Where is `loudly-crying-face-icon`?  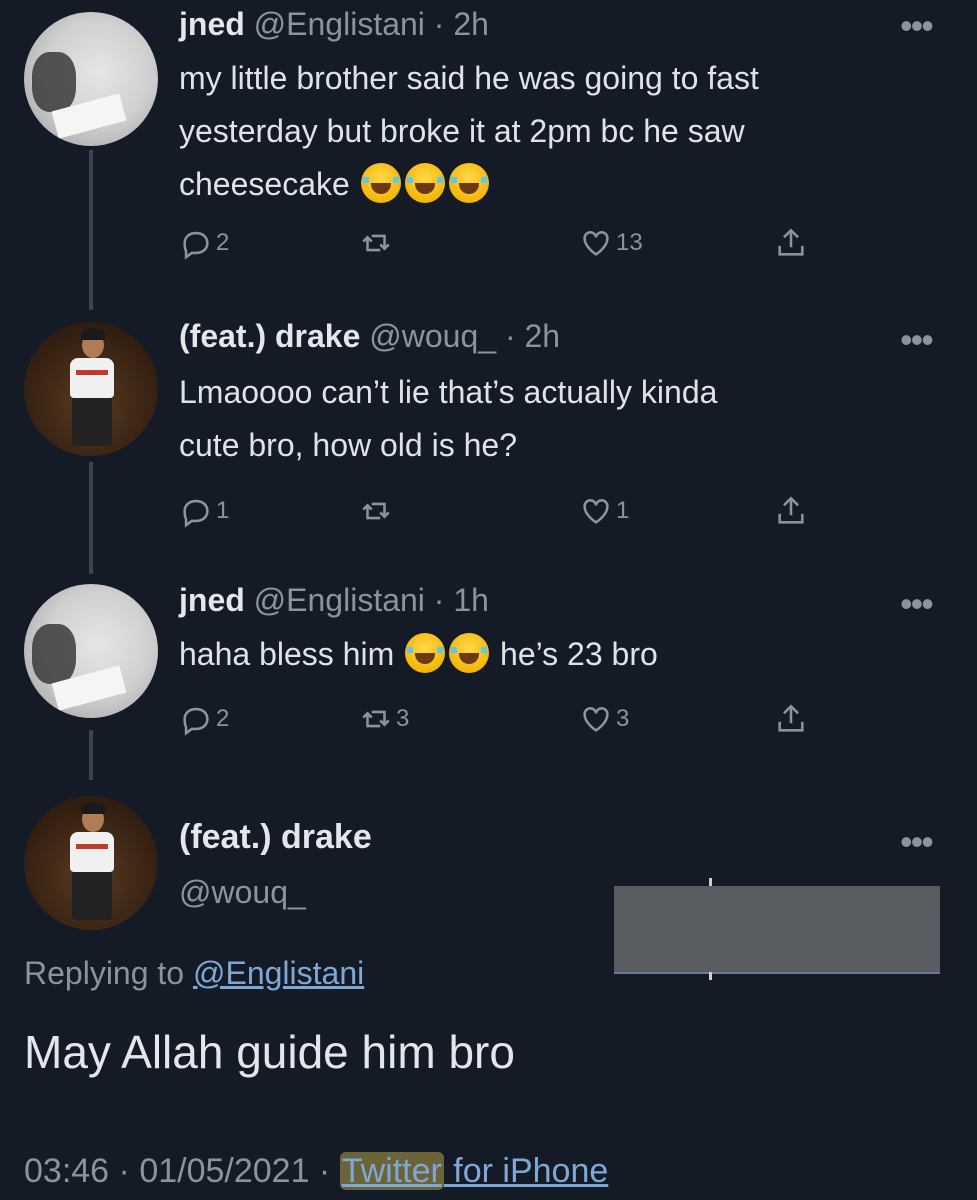
loudly-crying-face-icon is located at coordinates (468, 183).